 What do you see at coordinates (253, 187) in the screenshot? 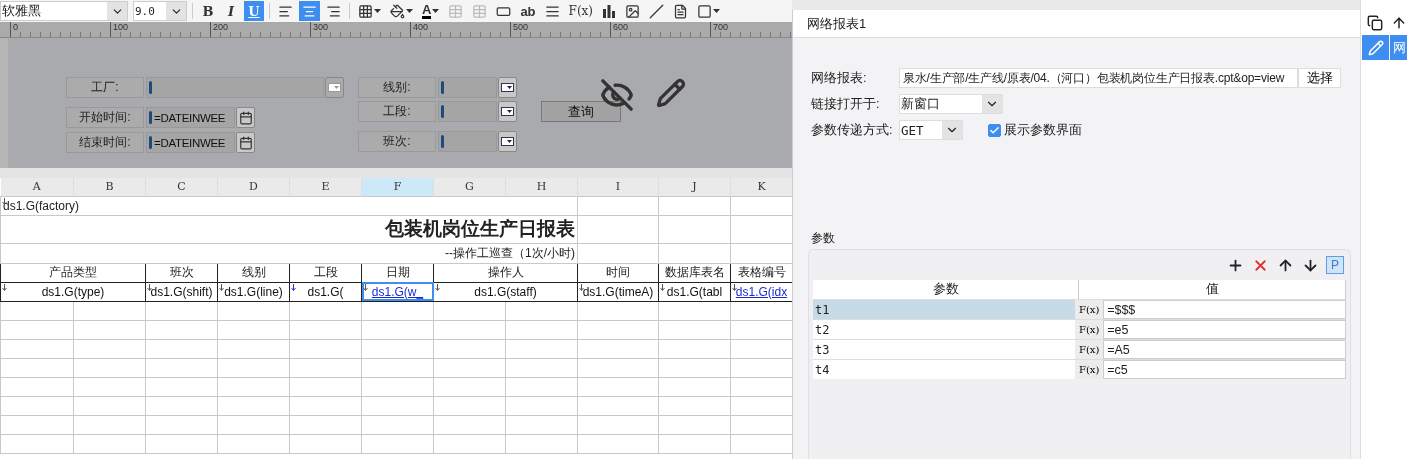
I see `column-header: D` at bounding box center [253, 187].